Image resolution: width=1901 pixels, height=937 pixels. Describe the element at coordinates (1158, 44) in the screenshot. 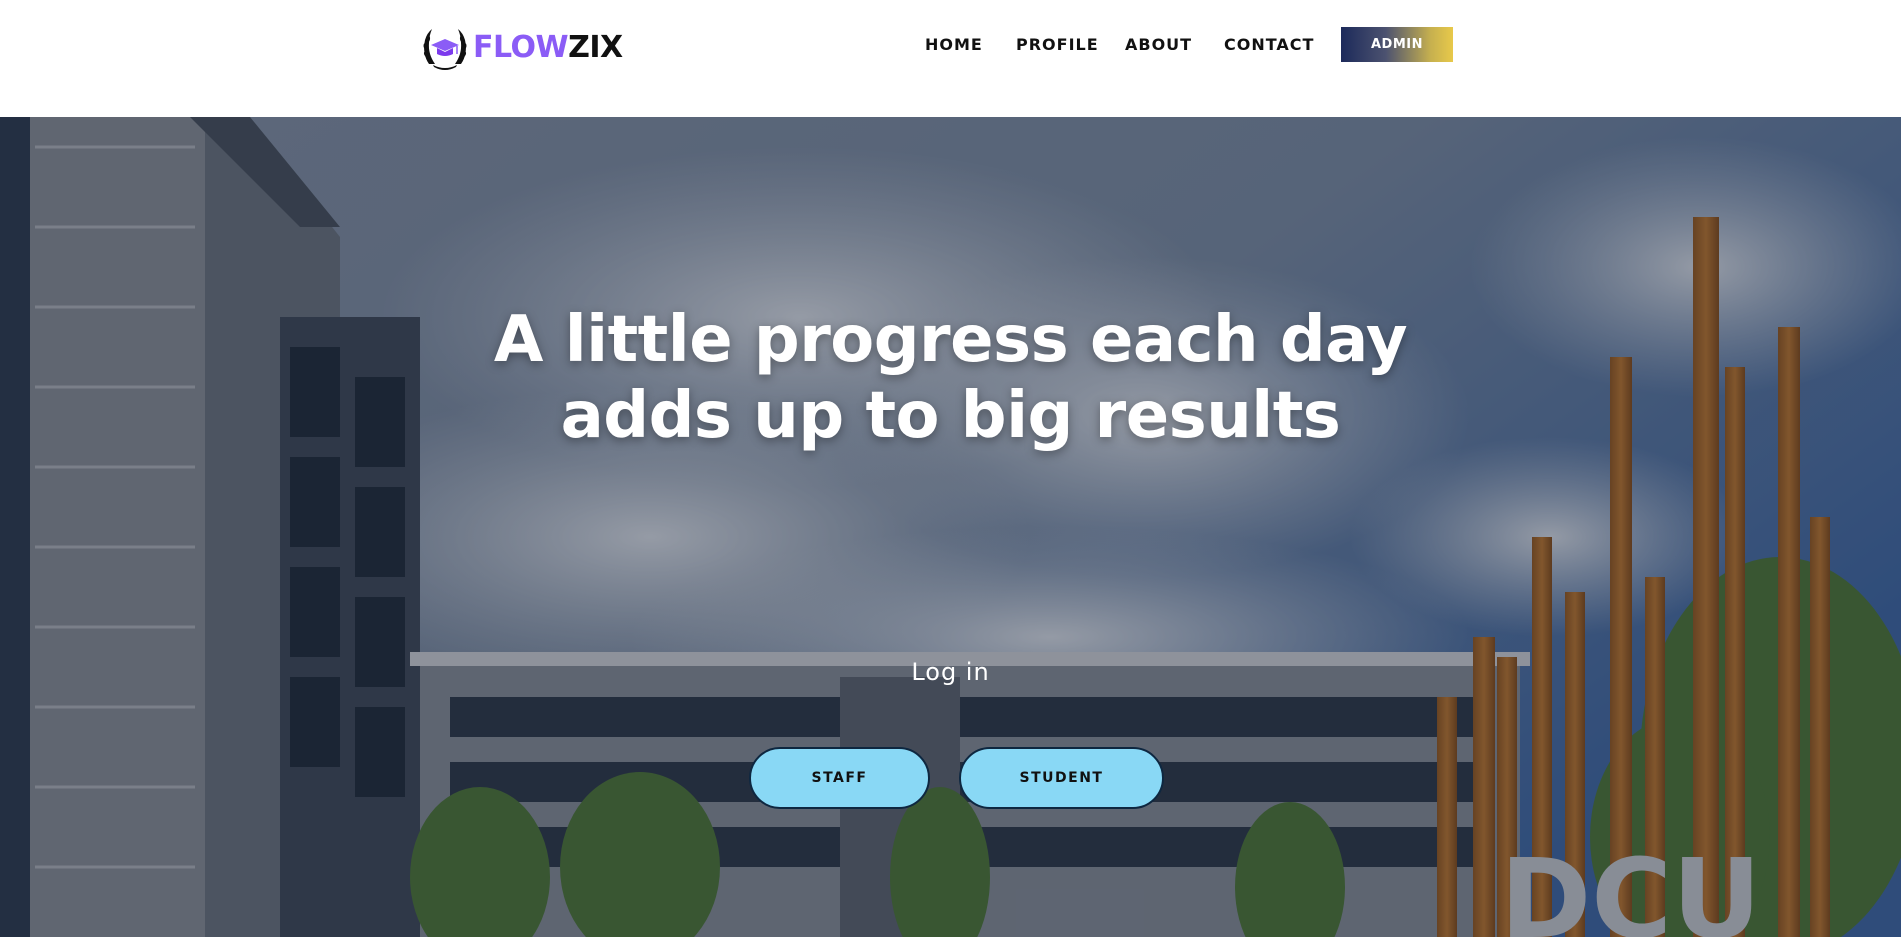

I see `nav-about: ABOUT` at that location.